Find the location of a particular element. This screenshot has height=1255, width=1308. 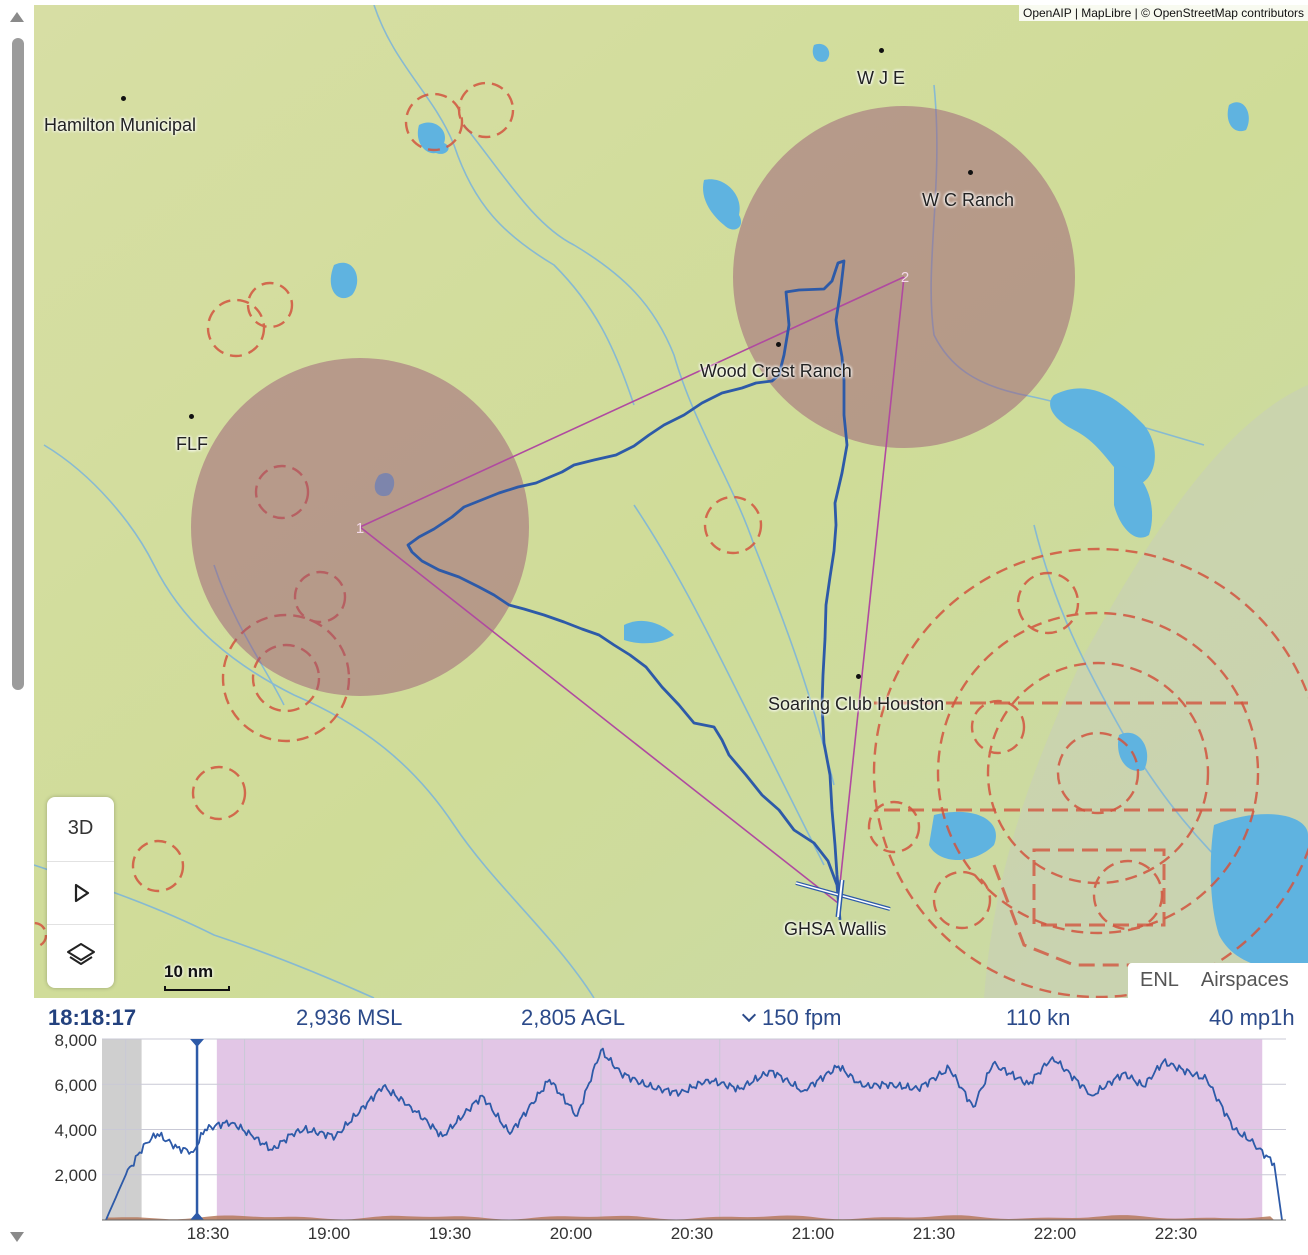

place-label-ghsa-wallis: GHSA Wallis is located at coordinates (835, 929).